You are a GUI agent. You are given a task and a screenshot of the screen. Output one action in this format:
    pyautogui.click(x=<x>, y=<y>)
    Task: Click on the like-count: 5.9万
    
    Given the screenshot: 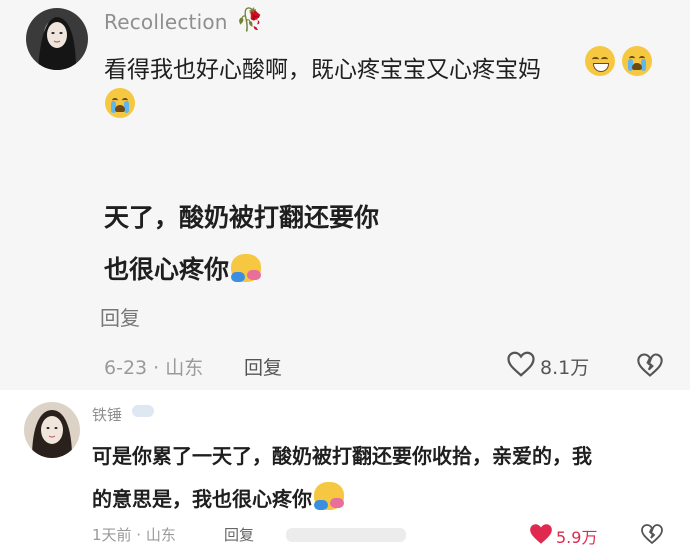 What is the action you would take?
    pyautogui.click(x=577, y=537)
    